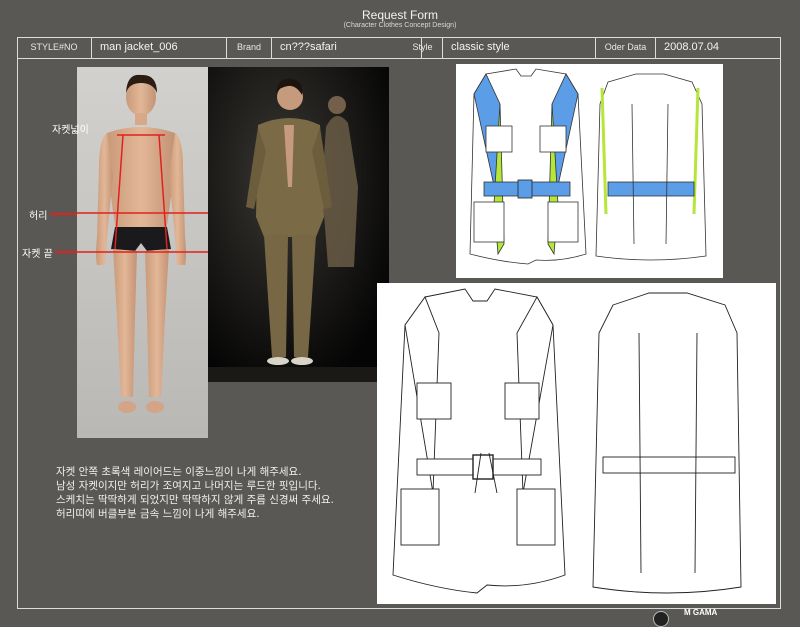 This screenshot has height=627, width=800. I want to click on note-line: 남성 자켓이지만 허리가 조여지고 나머지는 루드한 핏입니다., so click(188, 486).